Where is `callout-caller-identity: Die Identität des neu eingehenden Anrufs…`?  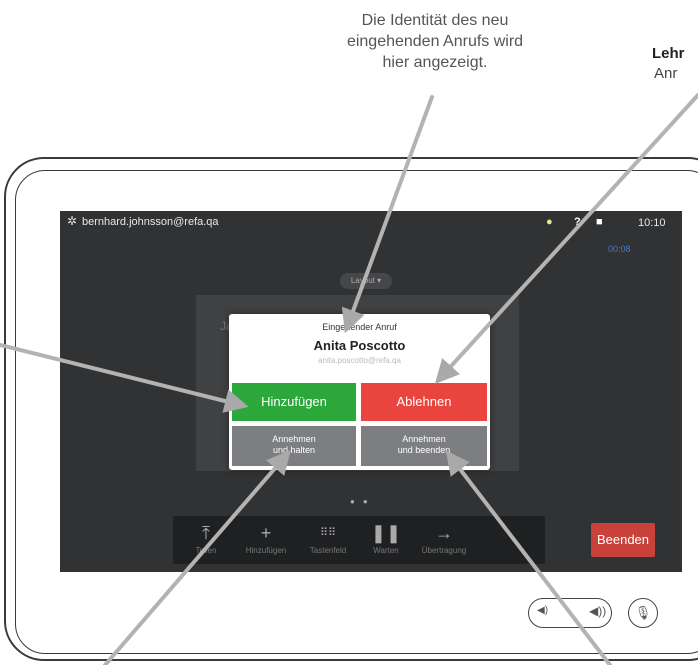
callout-caller-identity: Die Identität des neu eingehenden Anrufs… is located at coordinates (435, 41).